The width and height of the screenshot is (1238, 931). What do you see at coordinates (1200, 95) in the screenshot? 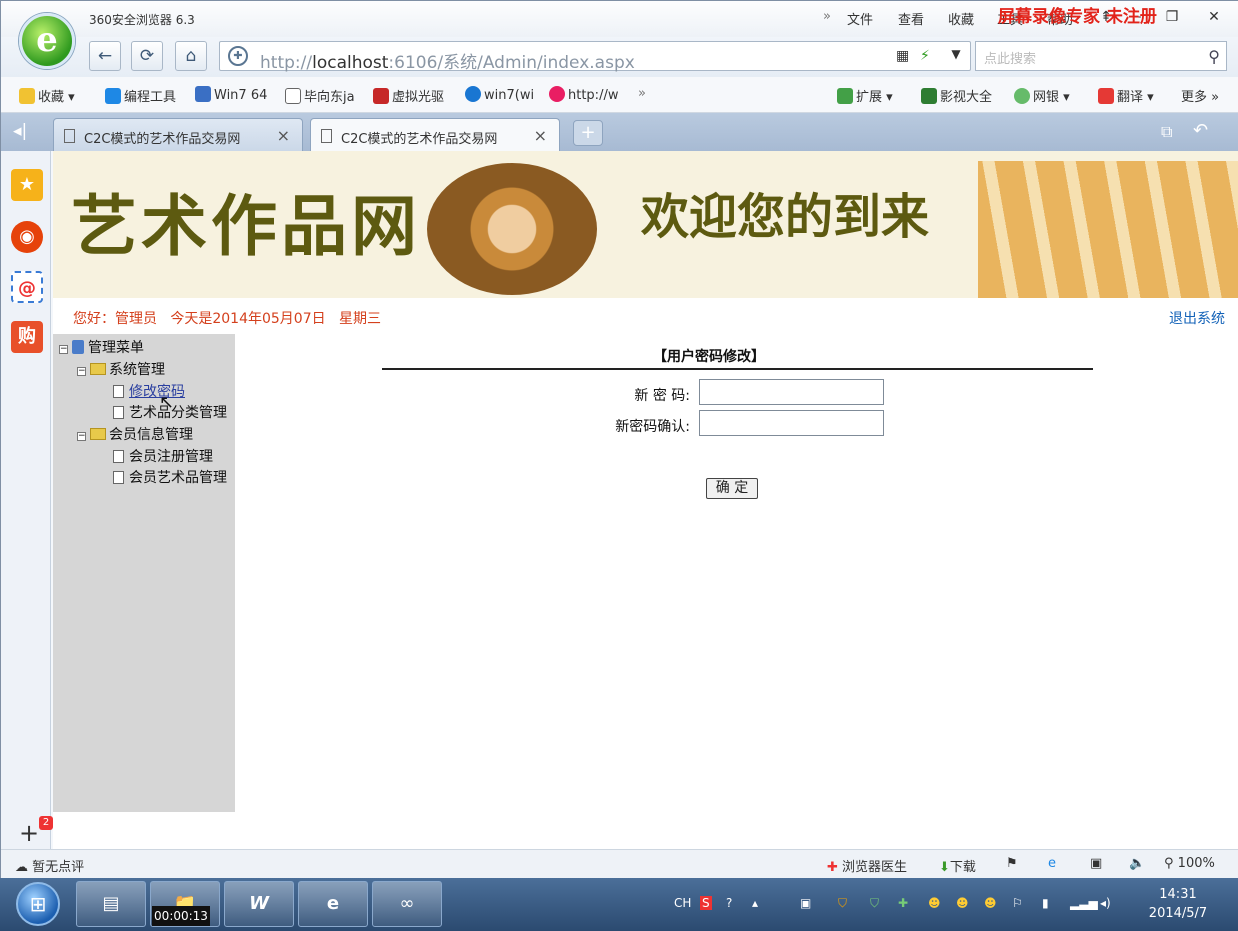
I see `more-button: 更多 »` at bounding box center [1200, 95].